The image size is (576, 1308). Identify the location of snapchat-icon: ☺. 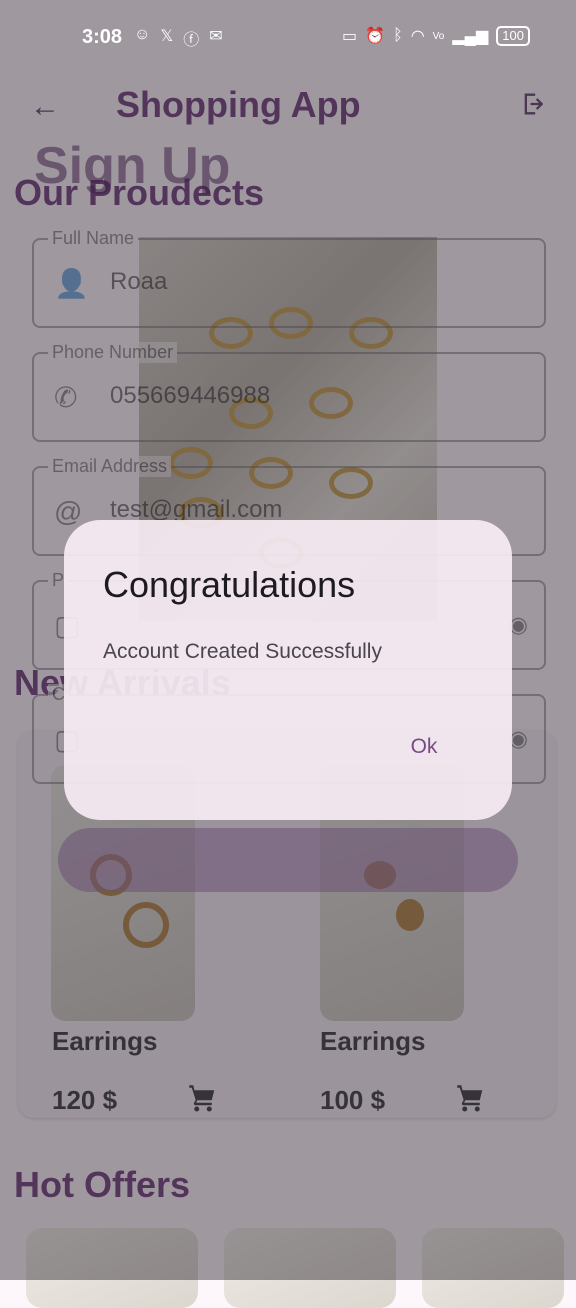
(142, 34).